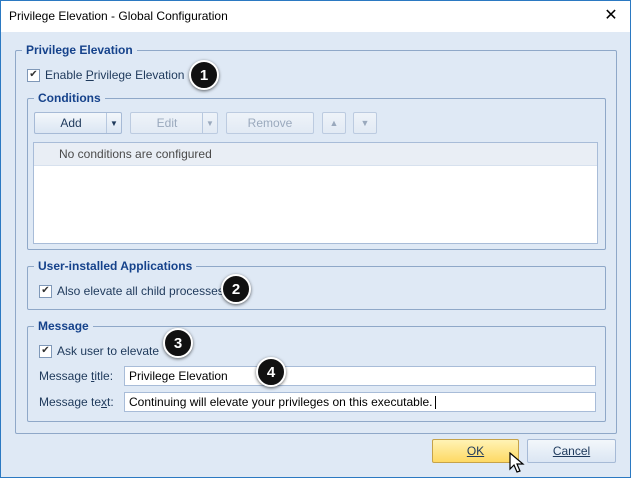 This screenshot has height=478, width=631. Describe the element at coordinates (115, 266) in the screenshot. I see `user-installed-applications-legend: User-installed Applications` at that location.